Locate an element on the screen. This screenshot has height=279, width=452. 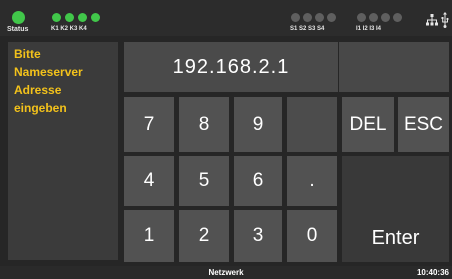
key-8-label: 8 is located at coordinates (204, 124).